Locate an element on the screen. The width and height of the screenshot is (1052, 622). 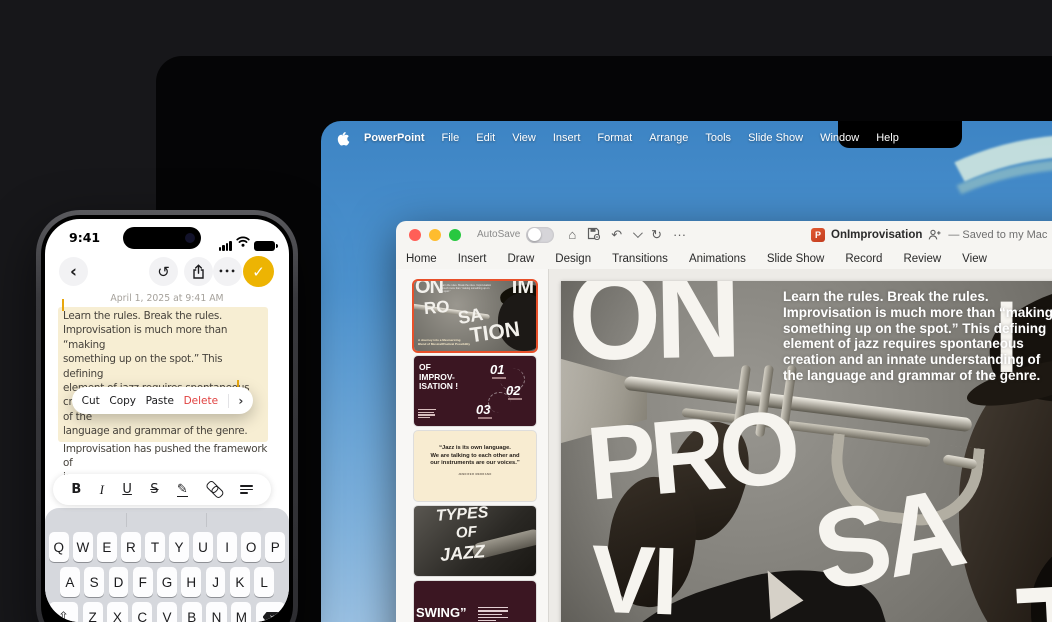
close-button is located at coordinates (415, 234).